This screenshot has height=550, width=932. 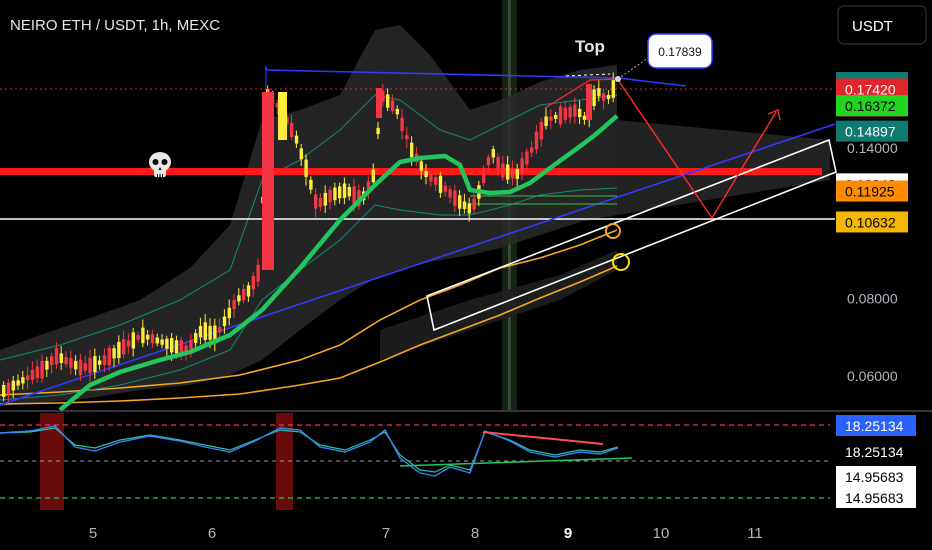 I want to click on indicator-axis: 18.25134 18.25134 14.95683 14.95683, so click(x=876, y=461).